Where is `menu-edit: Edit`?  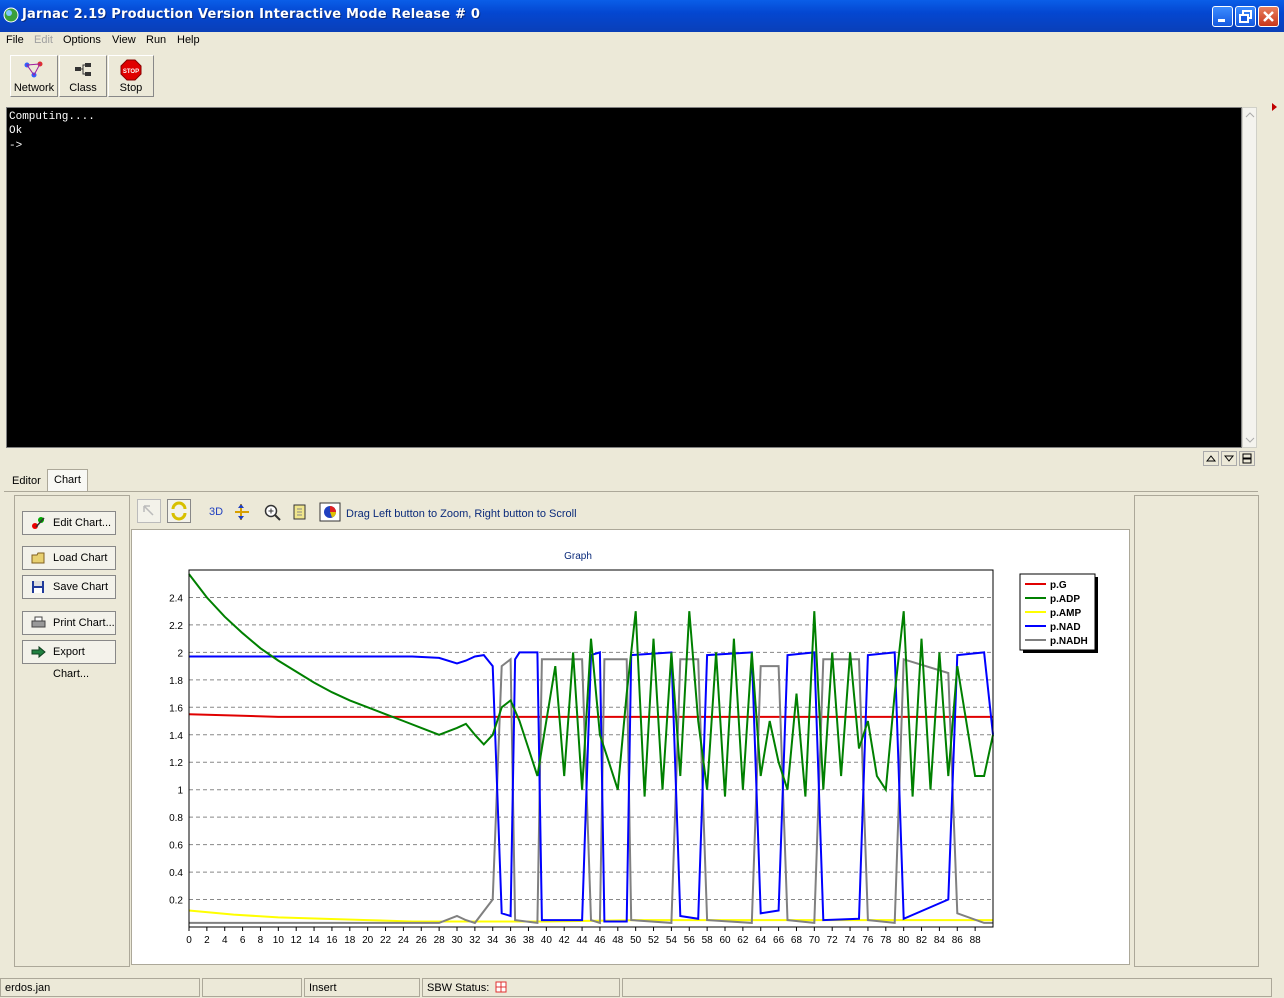 menu-edit: Edit is located at coordinates (43, 40).